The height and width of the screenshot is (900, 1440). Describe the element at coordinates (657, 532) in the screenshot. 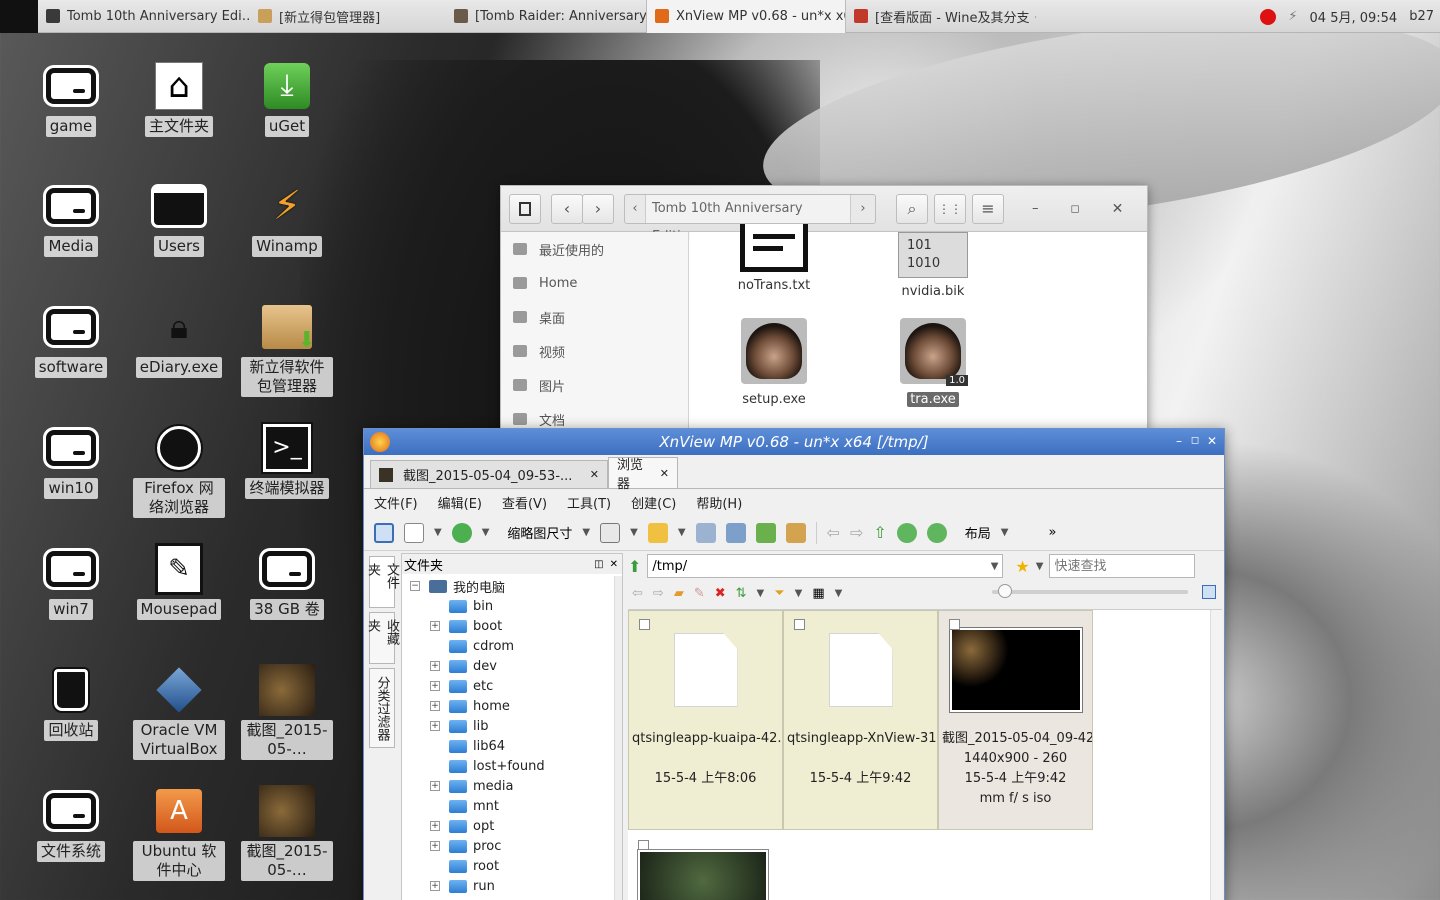

I see `bookmark-icon` at that location.